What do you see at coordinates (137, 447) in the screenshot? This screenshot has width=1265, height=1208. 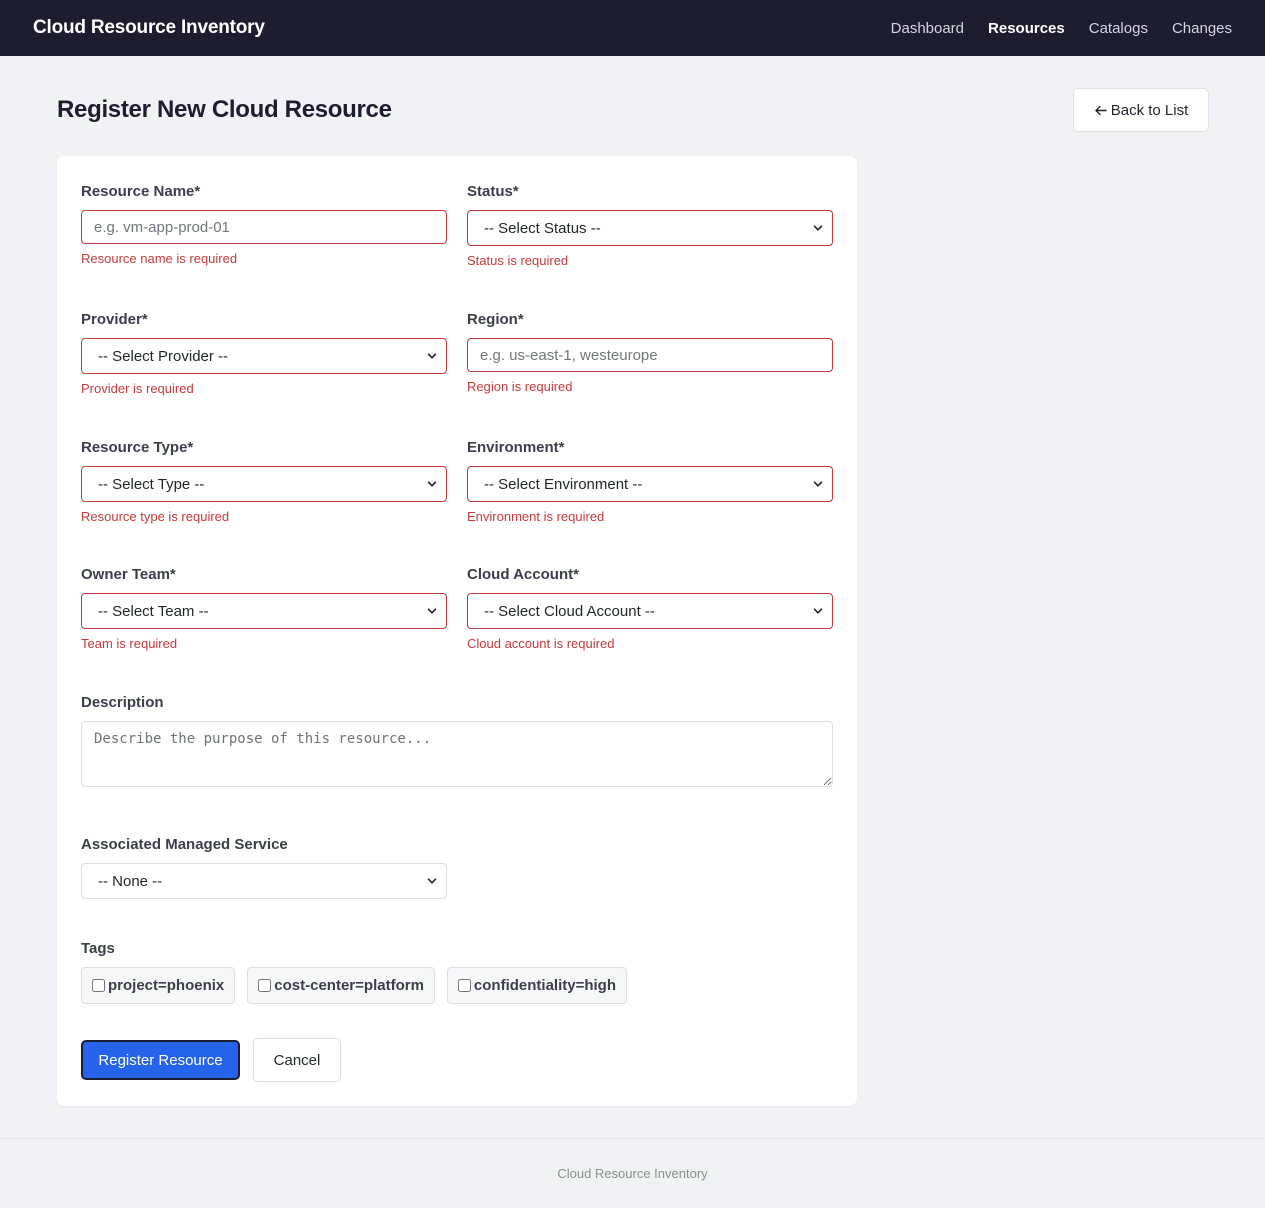 I see `resource-type-label: Resource Type*` at bounding box center [137, 447].